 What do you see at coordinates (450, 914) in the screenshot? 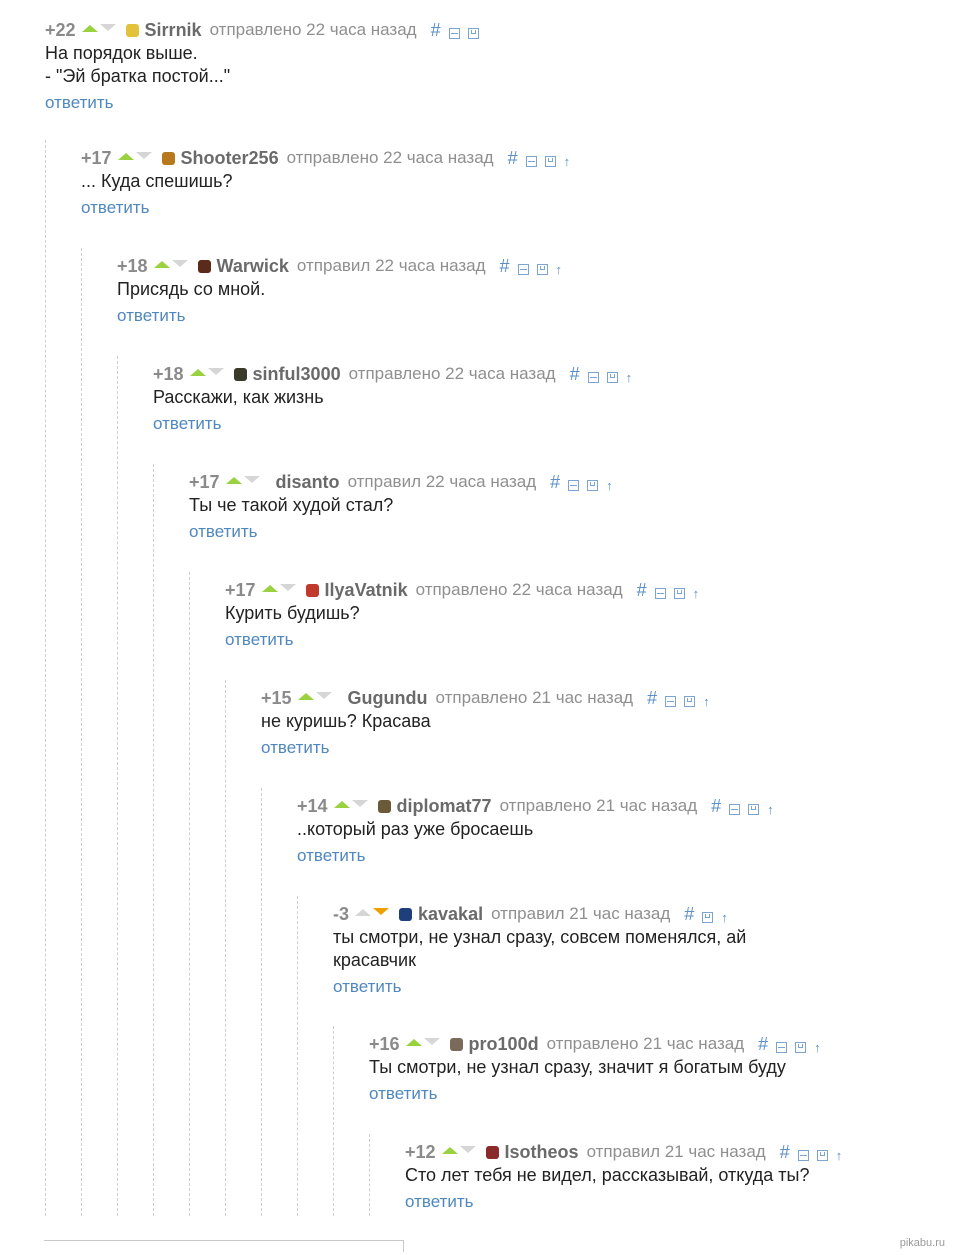
I see `comment-author: kavakal` at bounding box center [450, 914].